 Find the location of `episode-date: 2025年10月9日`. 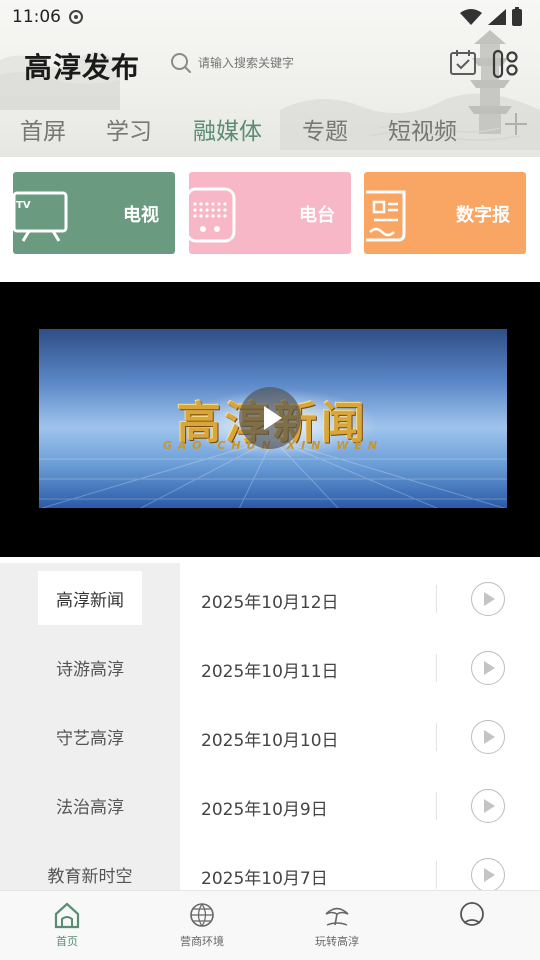

episode-date: 2025年10月9日 is located at coordinates (264, 810).